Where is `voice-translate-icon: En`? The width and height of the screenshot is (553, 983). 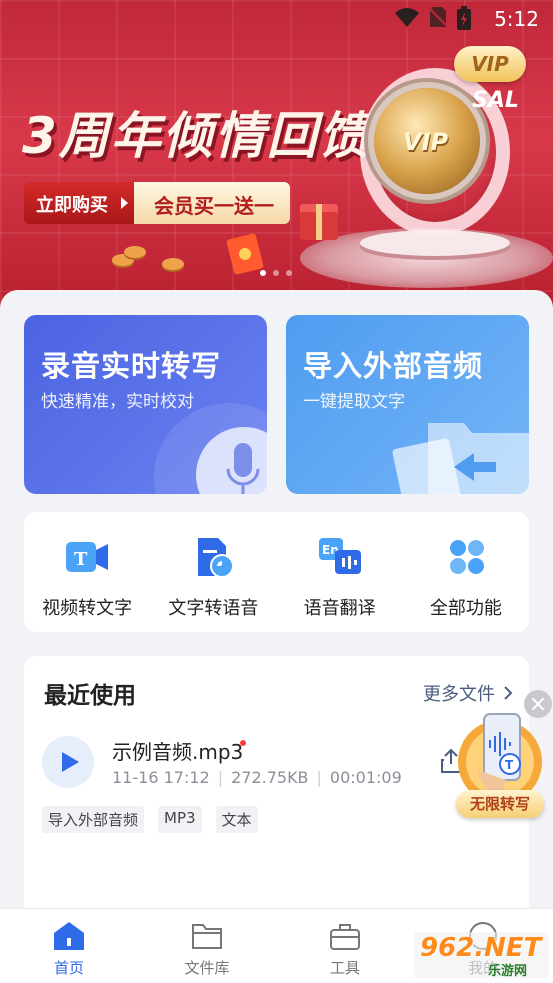 voice-translate-icon: En is located at coordinates (339, 556).